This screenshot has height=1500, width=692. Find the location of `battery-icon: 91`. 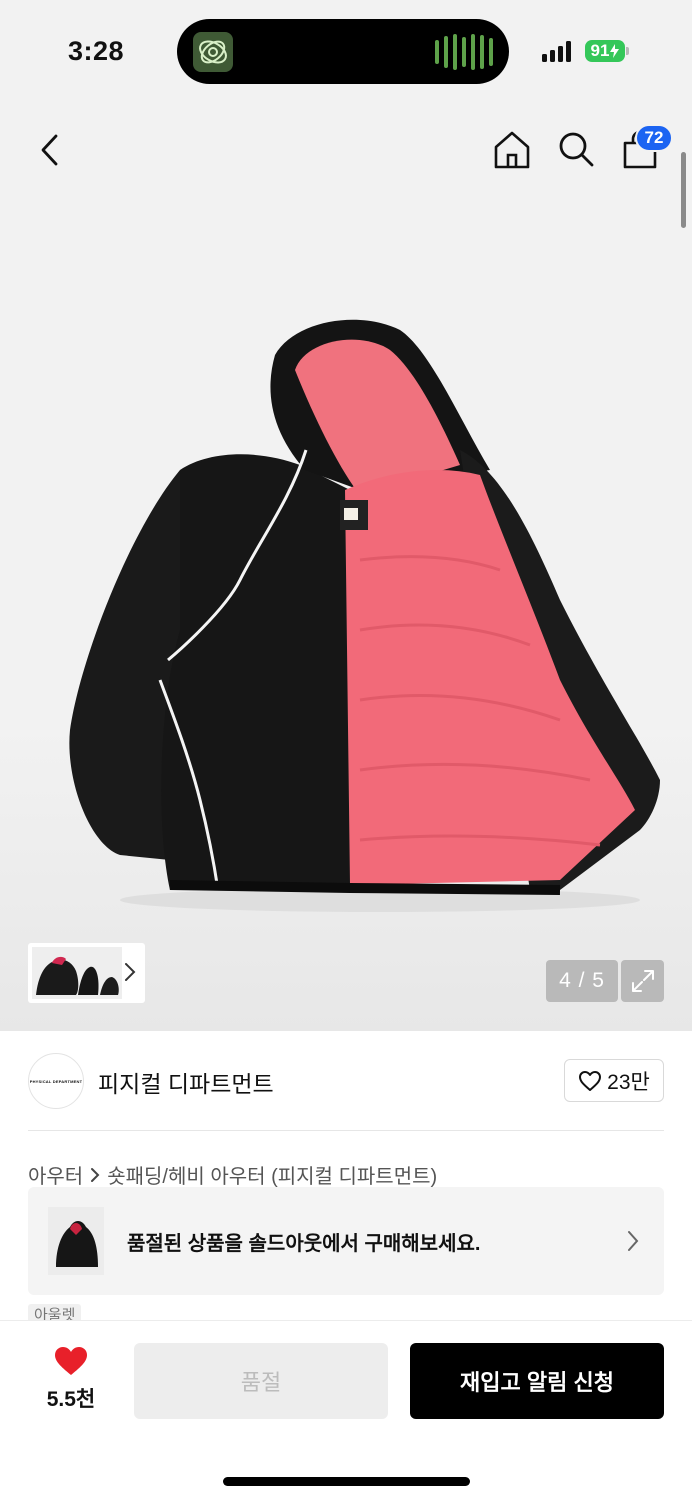

battery-icon: 91 is located at coordinates (605, 51).